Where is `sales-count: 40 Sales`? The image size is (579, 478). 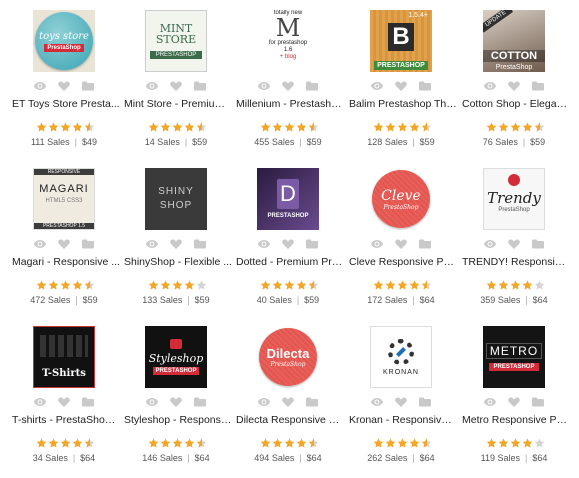 sales-count: 40 Sales is located at coordinates (274, 300).